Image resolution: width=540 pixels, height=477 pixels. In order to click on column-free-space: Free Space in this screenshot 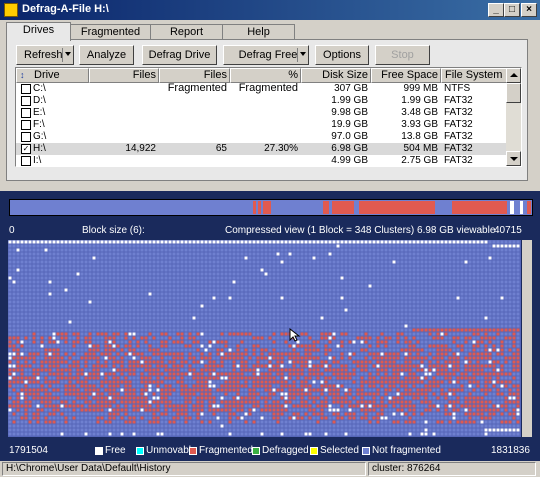, I will do `click(406, 75)`.